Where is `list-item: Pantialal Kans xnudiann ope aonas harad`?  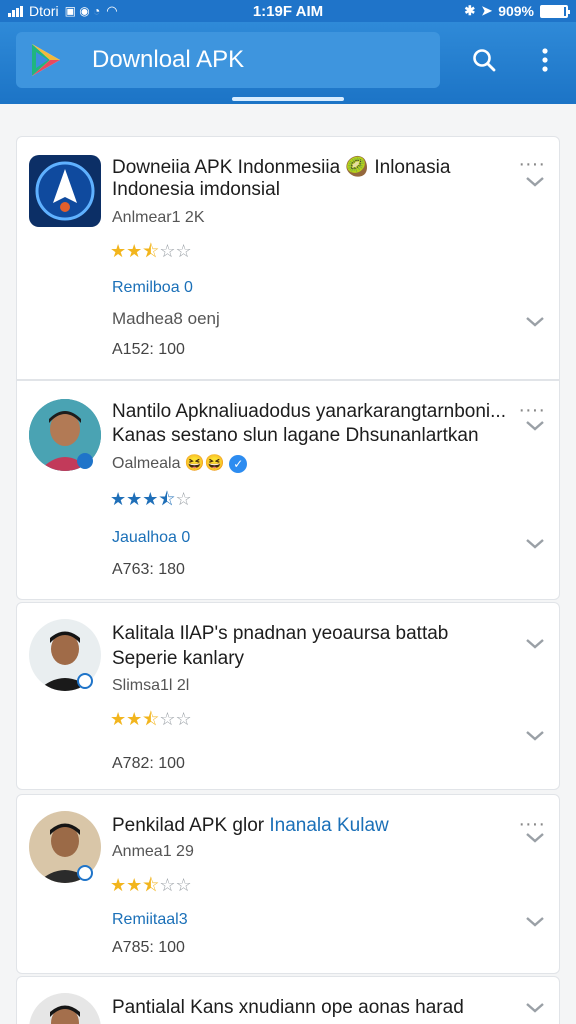
list-item: Pantialal Kans xnudiann ope aonas harad is located at coordinates (288, 1000).